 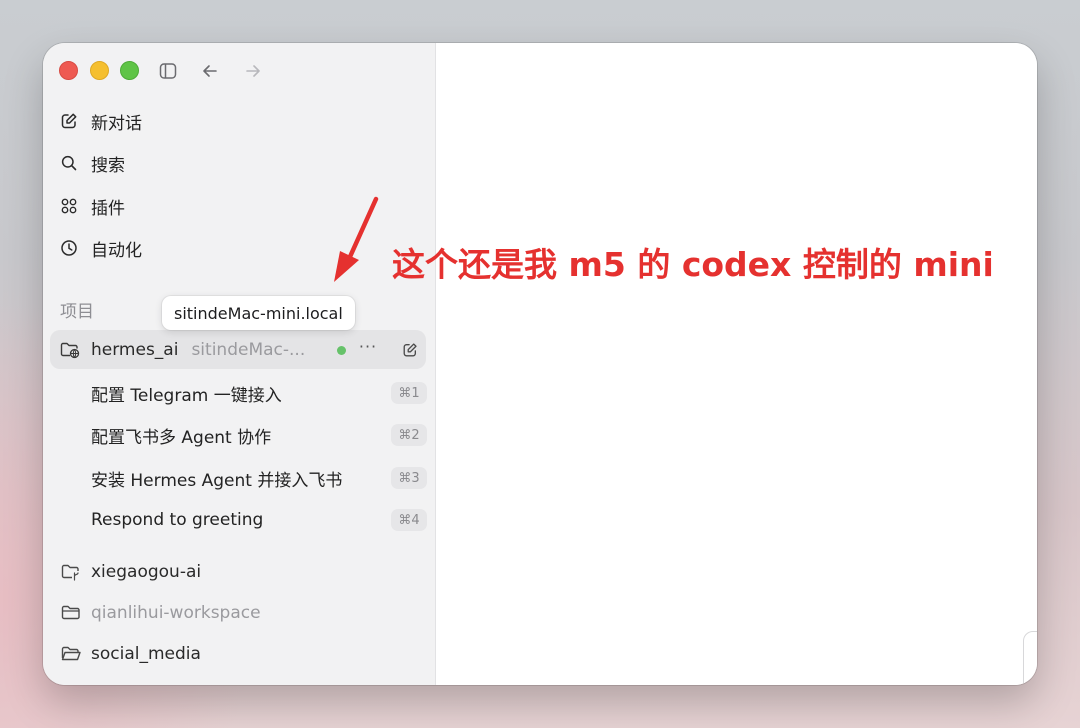 I want to click on maximize-window-button, so click(x=129, y=70).